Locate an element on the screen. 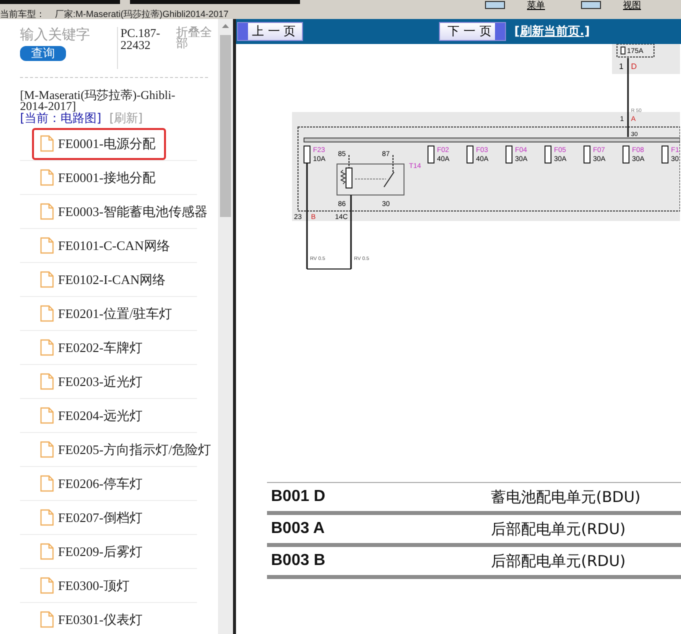 This screenshot has height=634, width=681. model-title: [M-Maserati(玛莎拉蒂)-Ghibli-2014-2017] is located at coordinates (97, 99).